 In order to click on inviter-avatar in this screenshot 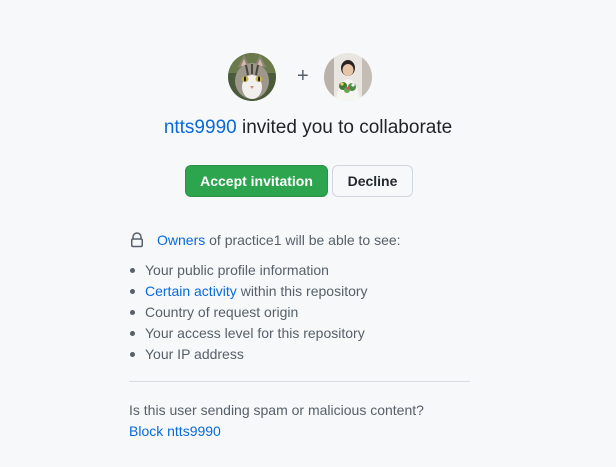, I will do `click(252, 77)`.